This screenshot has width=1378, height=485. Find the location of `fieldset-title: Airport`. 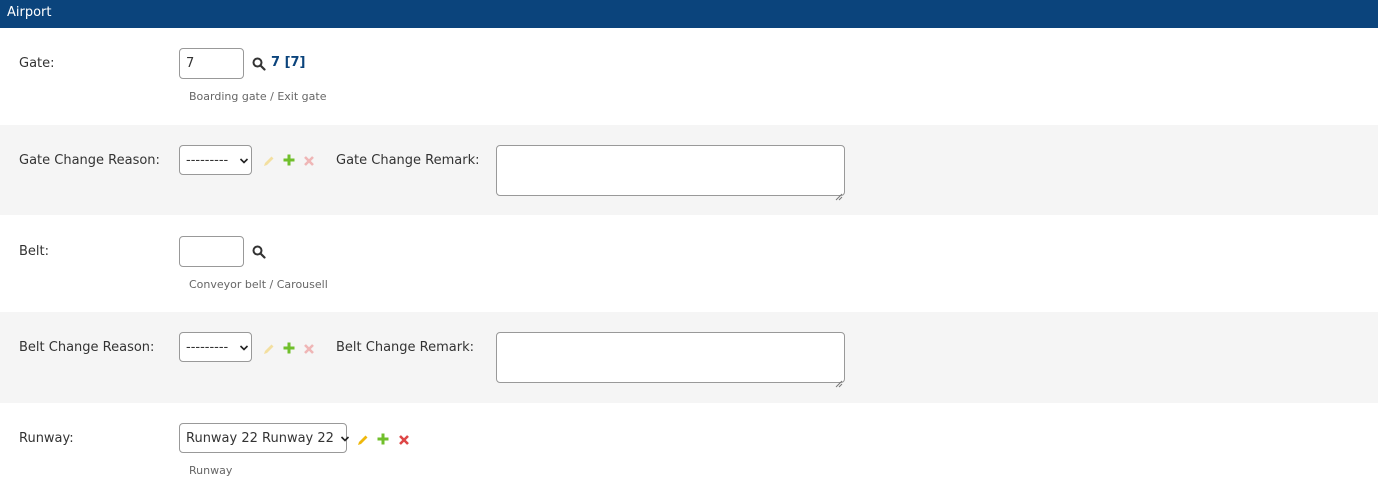

fieldset-title: Airport is located at coordinates (29, 12).